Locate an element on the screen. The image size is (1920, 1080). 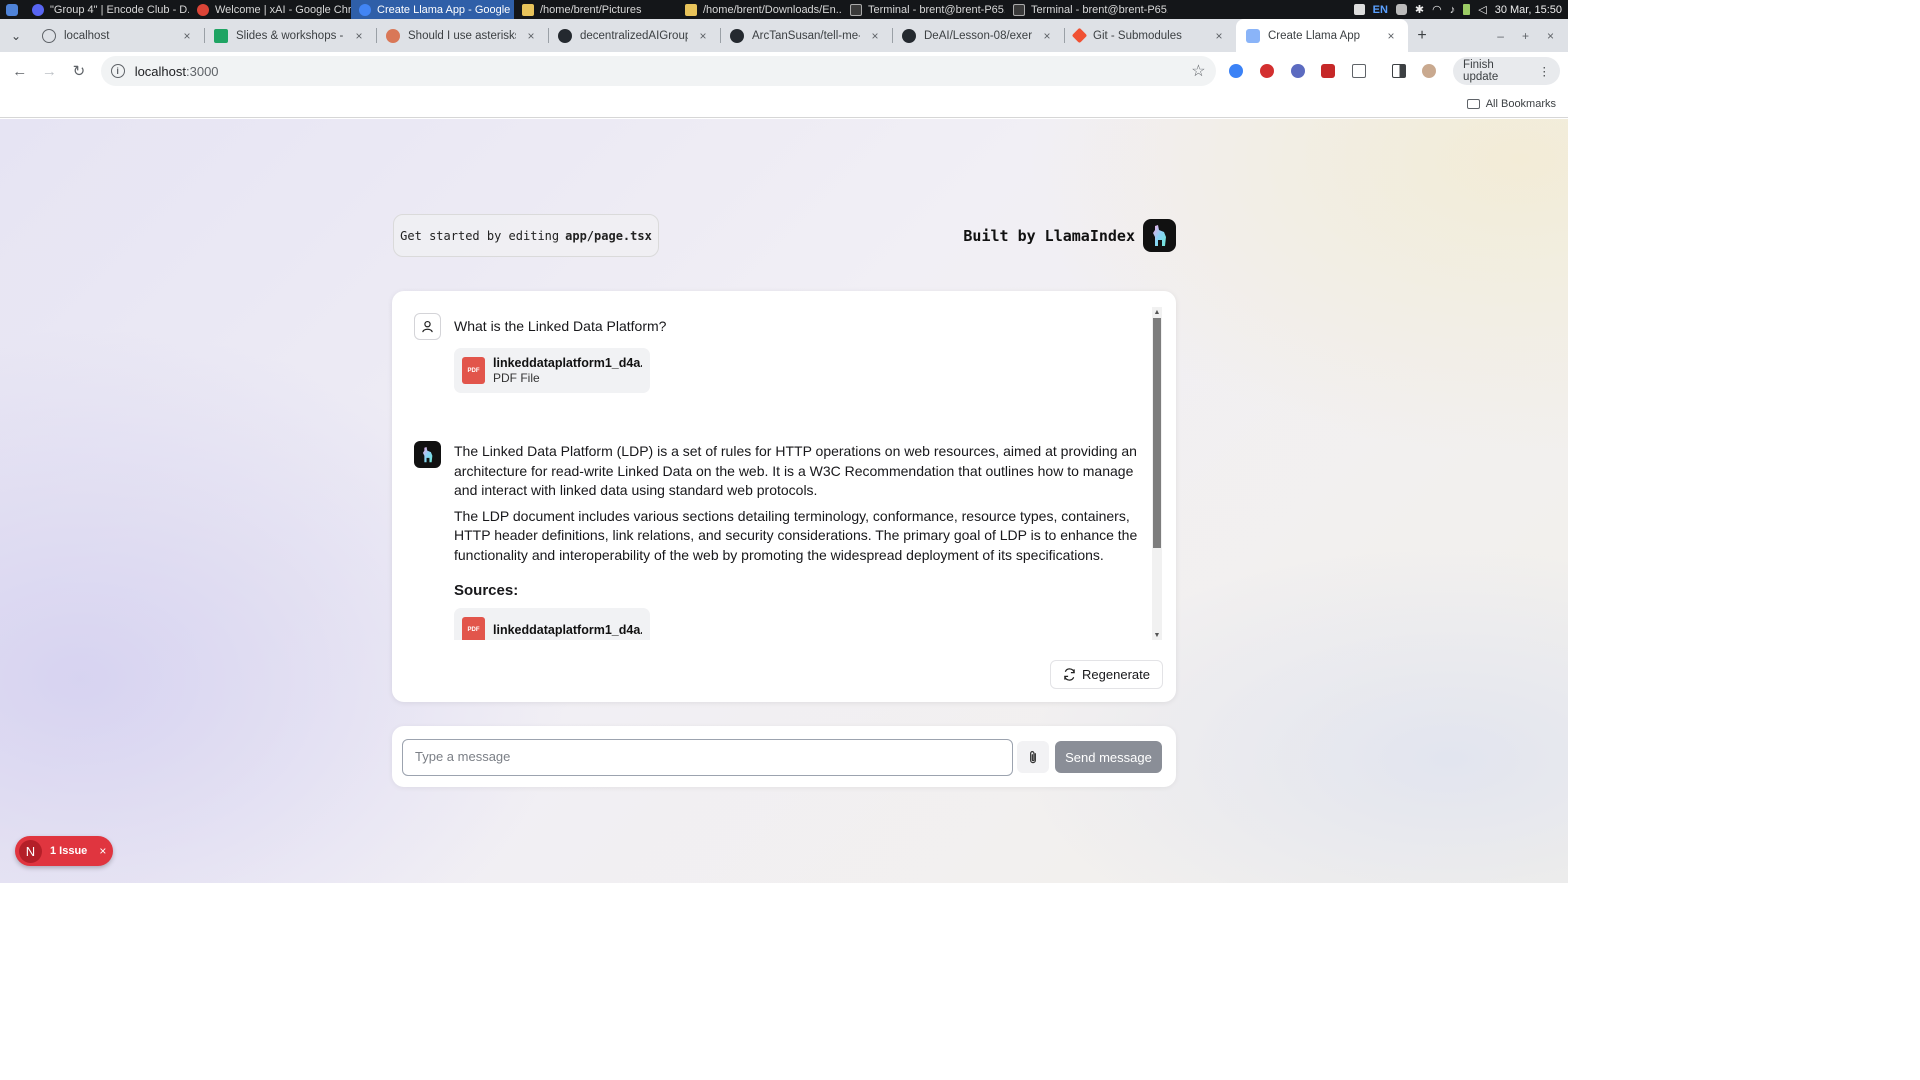
finish-update-button: Finish update ⋮ is located at coordinates (1506, 71).